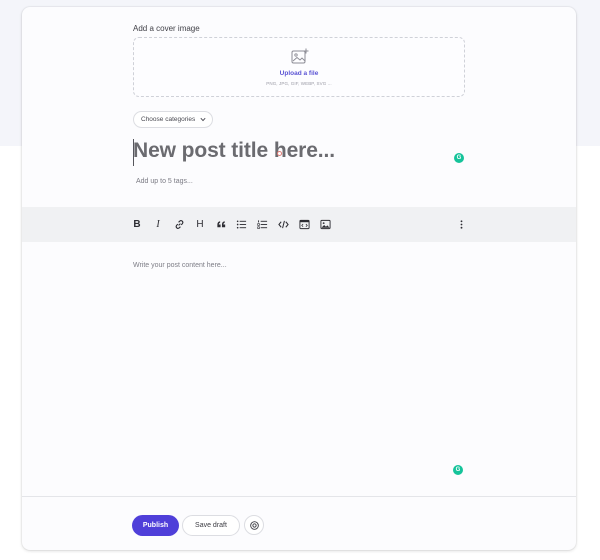  I want to click on gear-icon, so click(254, 525).